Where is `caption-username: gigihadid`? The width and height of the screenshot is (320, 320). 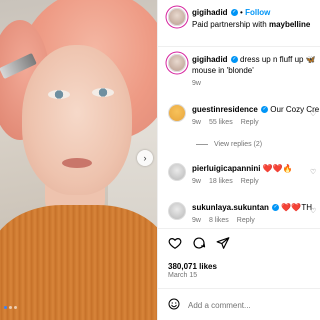 caption-username: gigihadid is located at coordinates (210, 59).